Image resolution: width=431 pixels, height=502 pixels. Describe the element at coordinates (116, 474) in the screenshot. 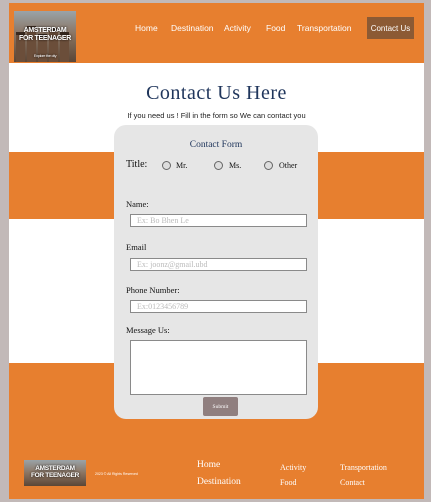

I see `copyright-text: 2023 © All Rights Reserved` at that location.